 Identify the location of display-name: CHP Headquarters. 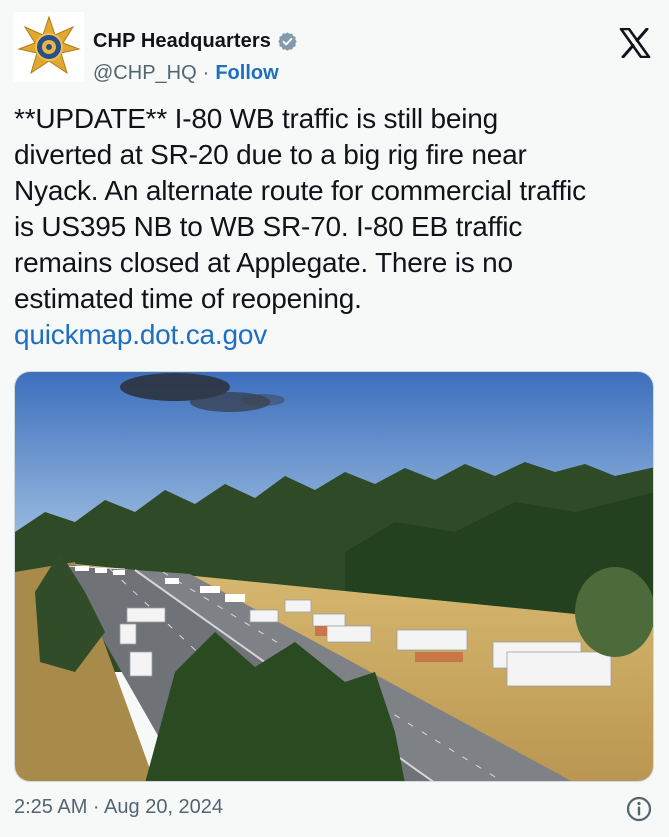
(182, 41).